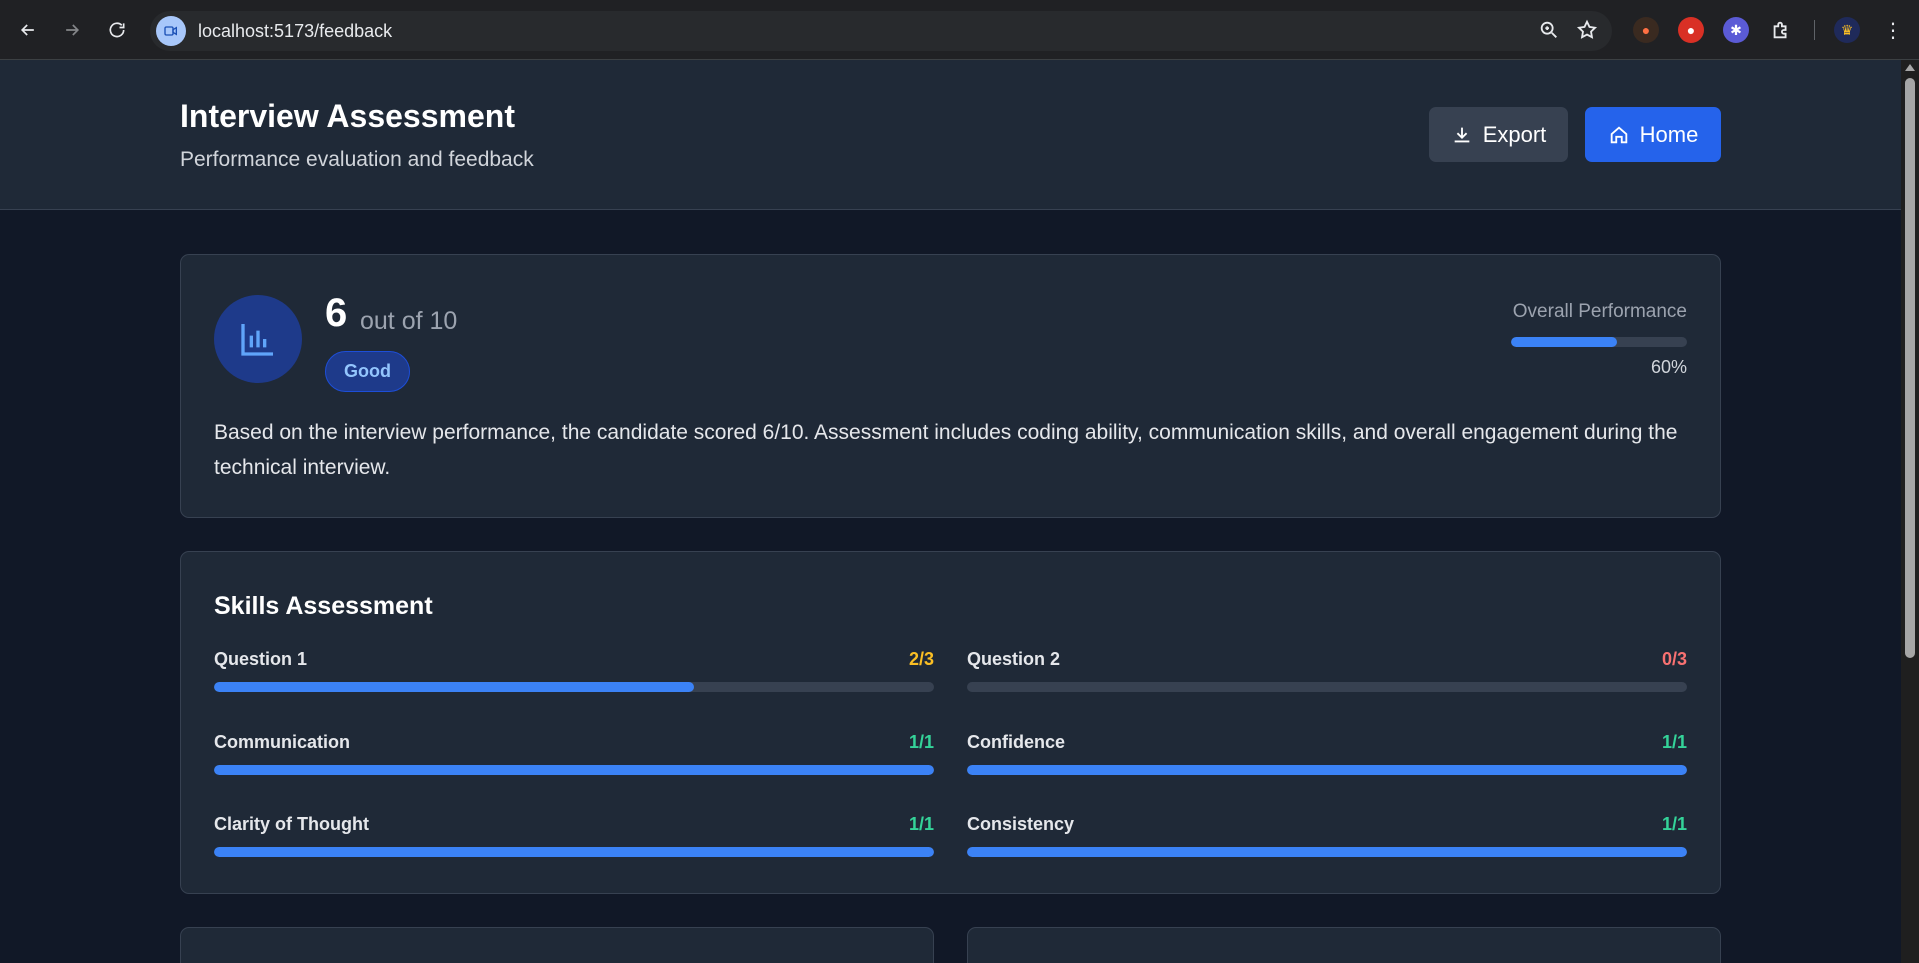 The width and height of the screenshot is (1919, 963). What do you see at coordinates (1344, 945) in the screenshot?
I see `bottom-right-card` at bounding box center [1344, 945].